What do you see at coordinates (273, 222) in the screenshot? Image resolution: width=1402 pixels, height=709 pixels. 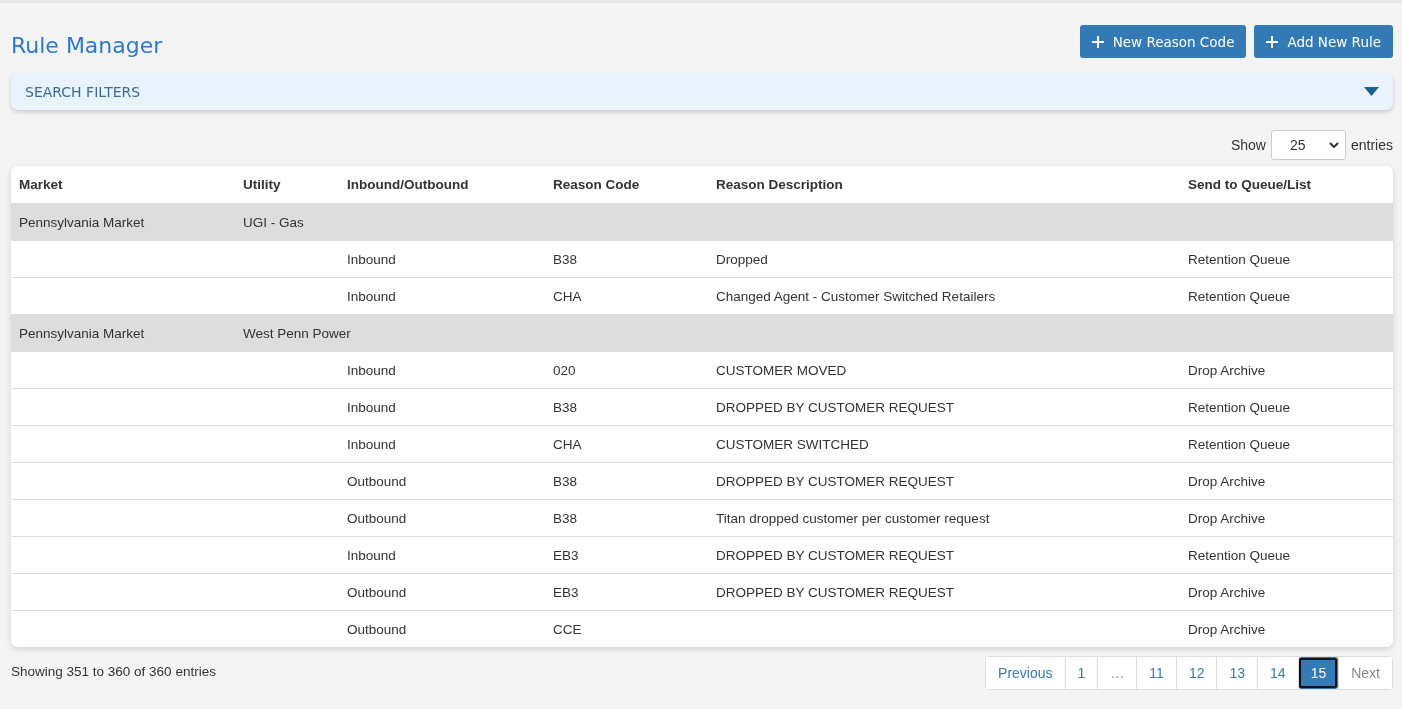 I see `table-cell-text: UGI - Gas` at bounding box center [273, 222].